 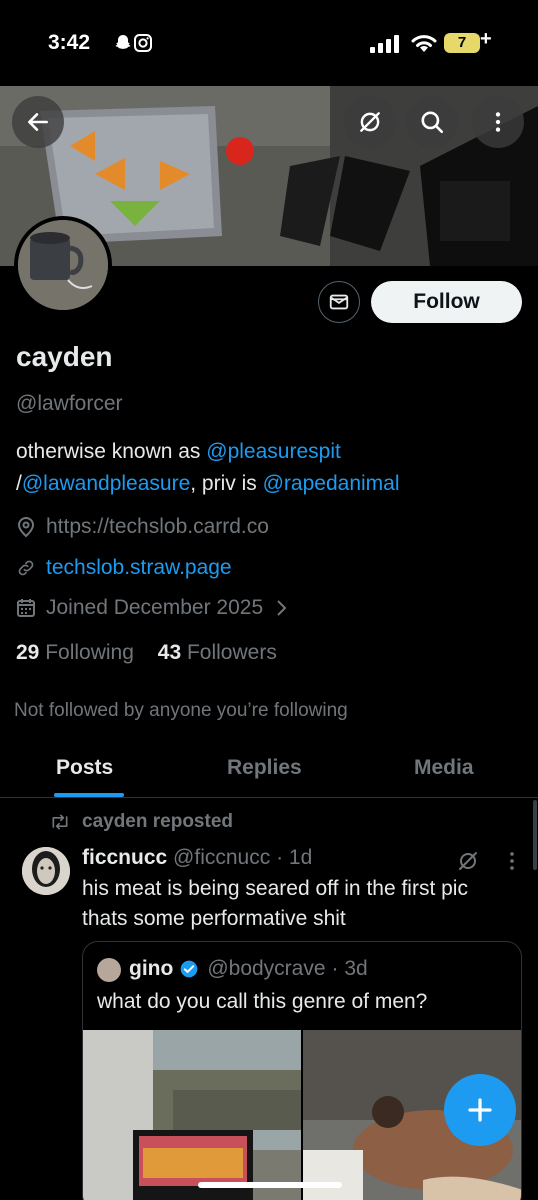 I want to click on search-icon, so click(x=432, y=122).